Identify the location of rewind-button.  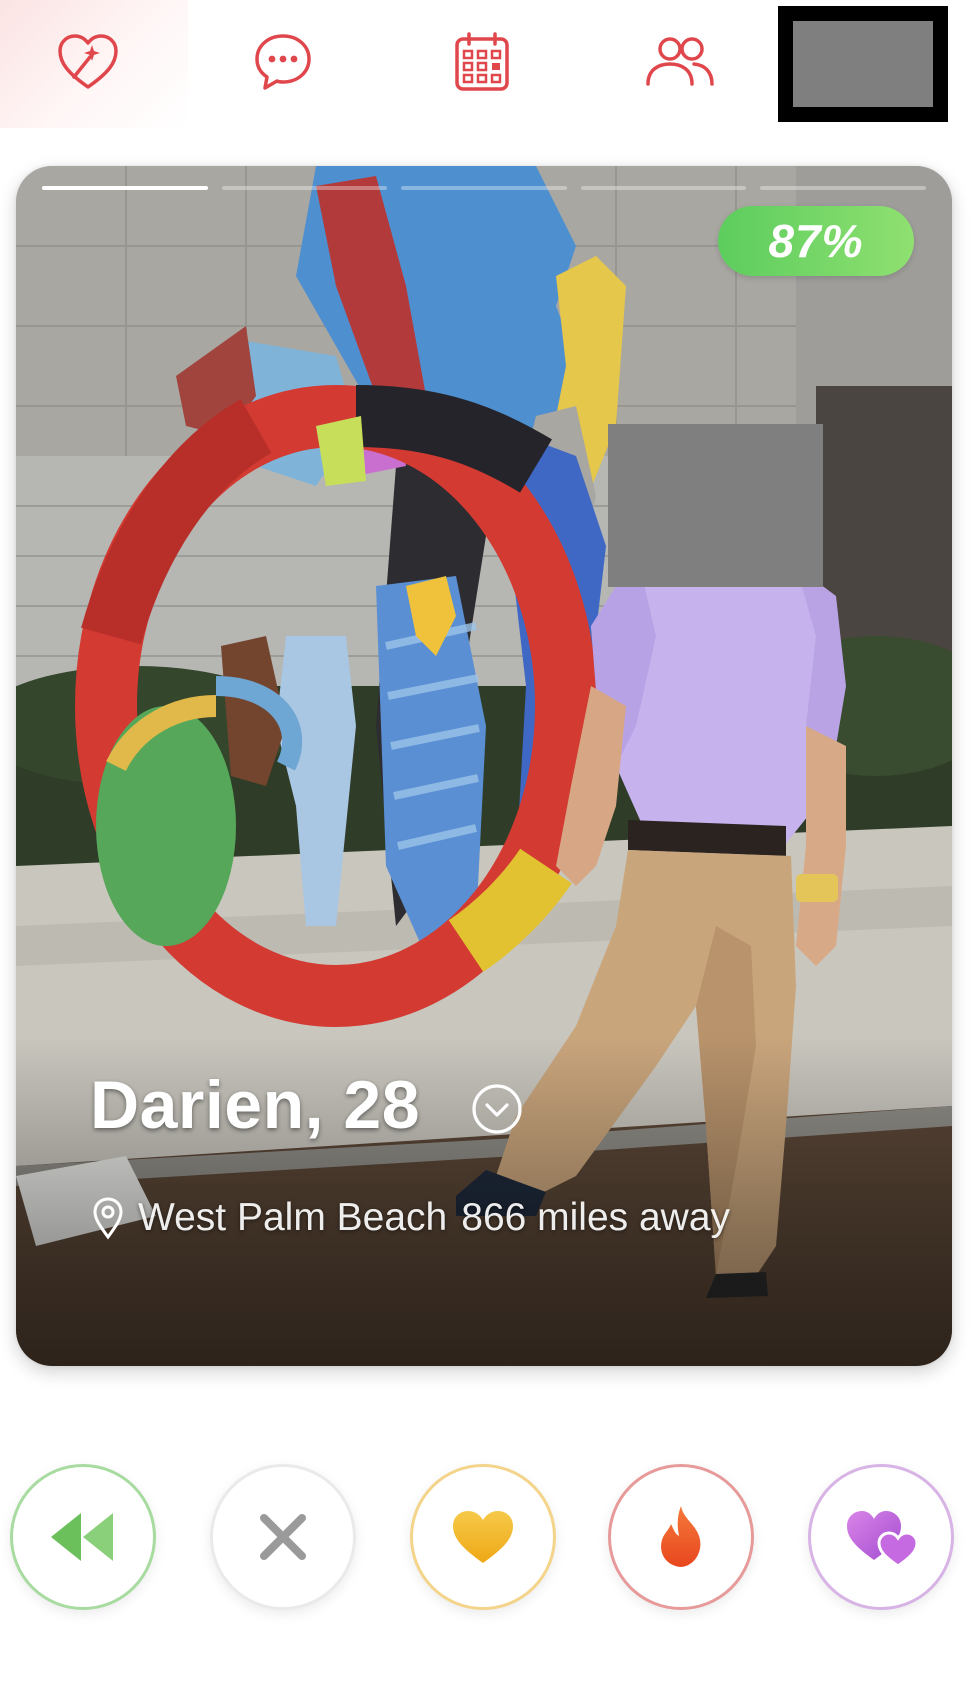
(83, 1537).